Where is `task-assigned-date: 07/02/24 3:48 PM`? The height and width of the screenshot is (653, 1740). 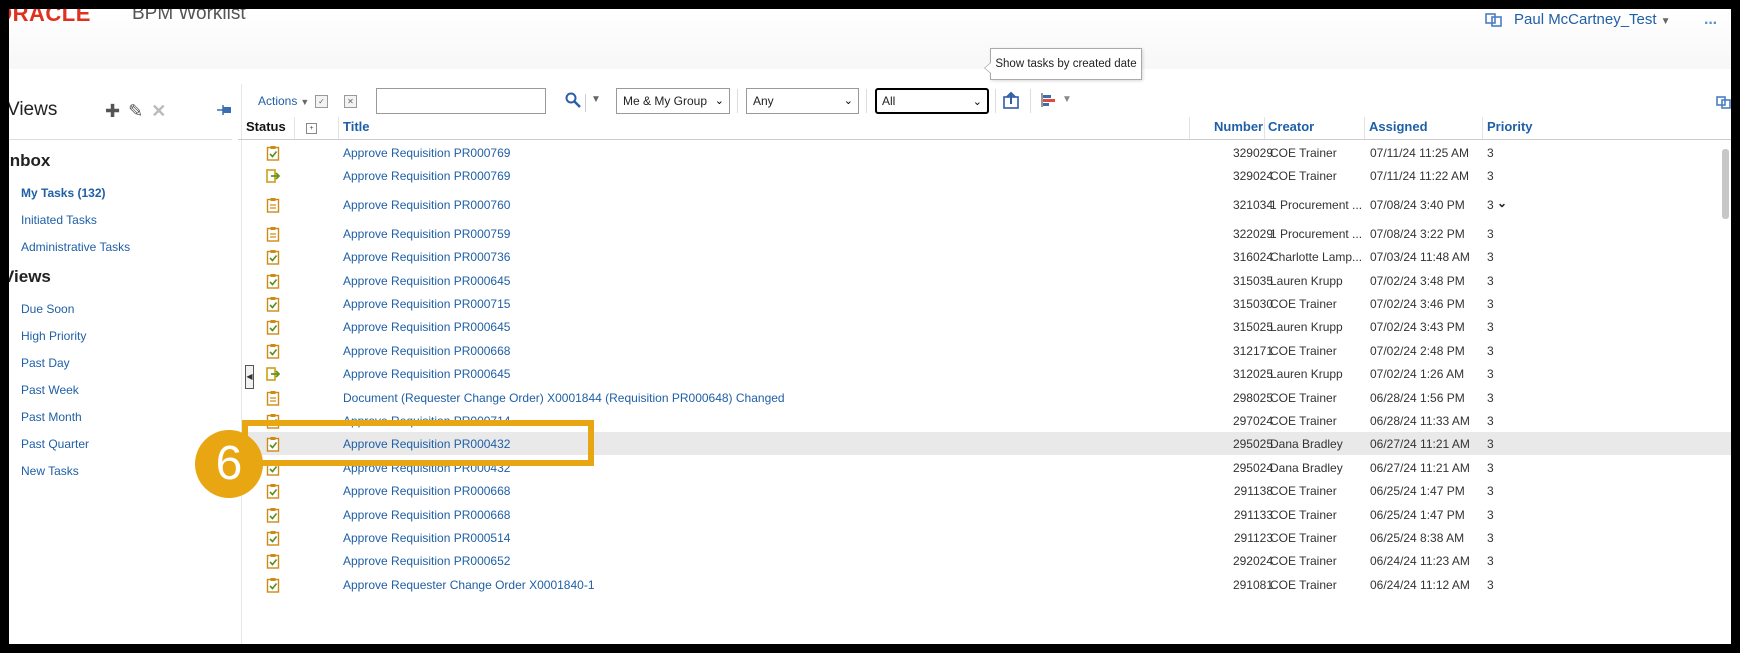 task-assigned-date: 07/02/24 3:48 PM is located at coordinates (1417, 281).